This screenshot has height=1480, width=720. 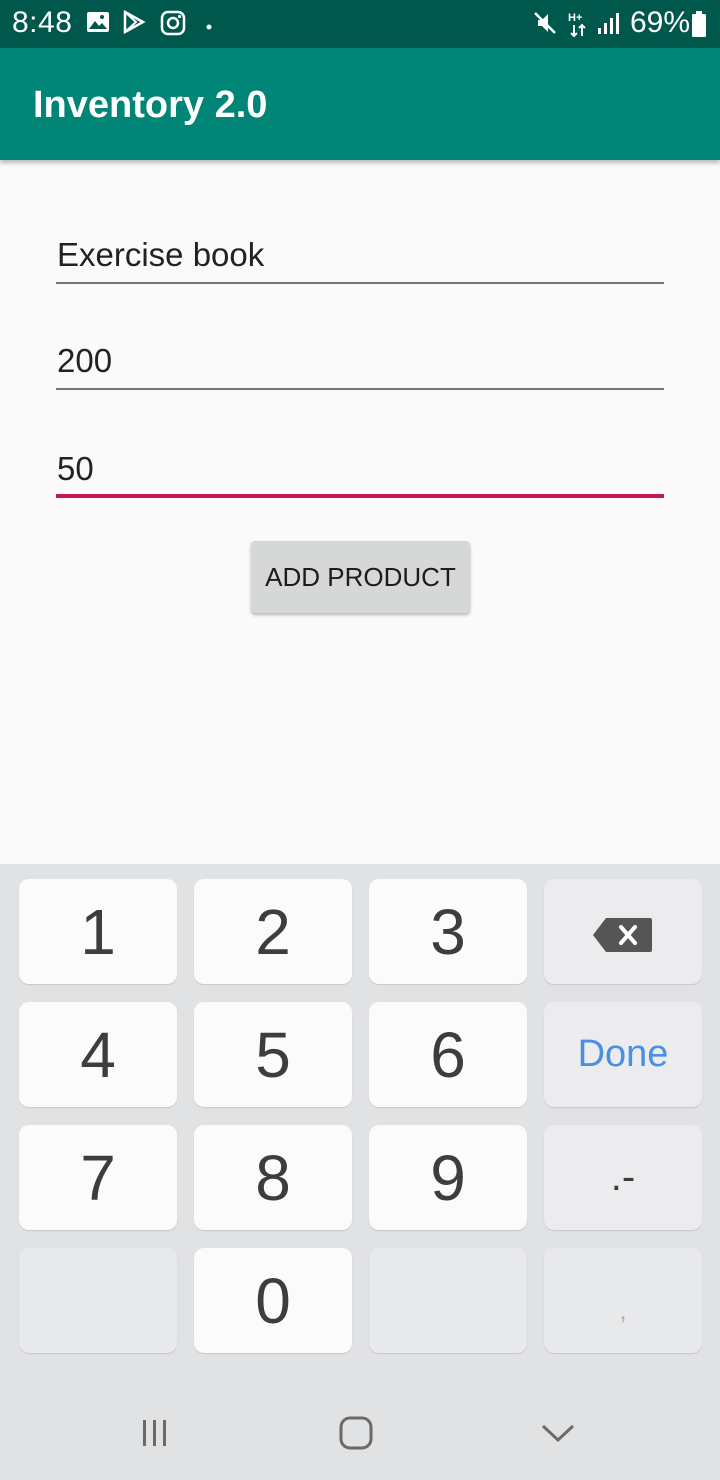 I want to click on status-bar: 8:48 H+ 69%, so click(x=360, y=24).